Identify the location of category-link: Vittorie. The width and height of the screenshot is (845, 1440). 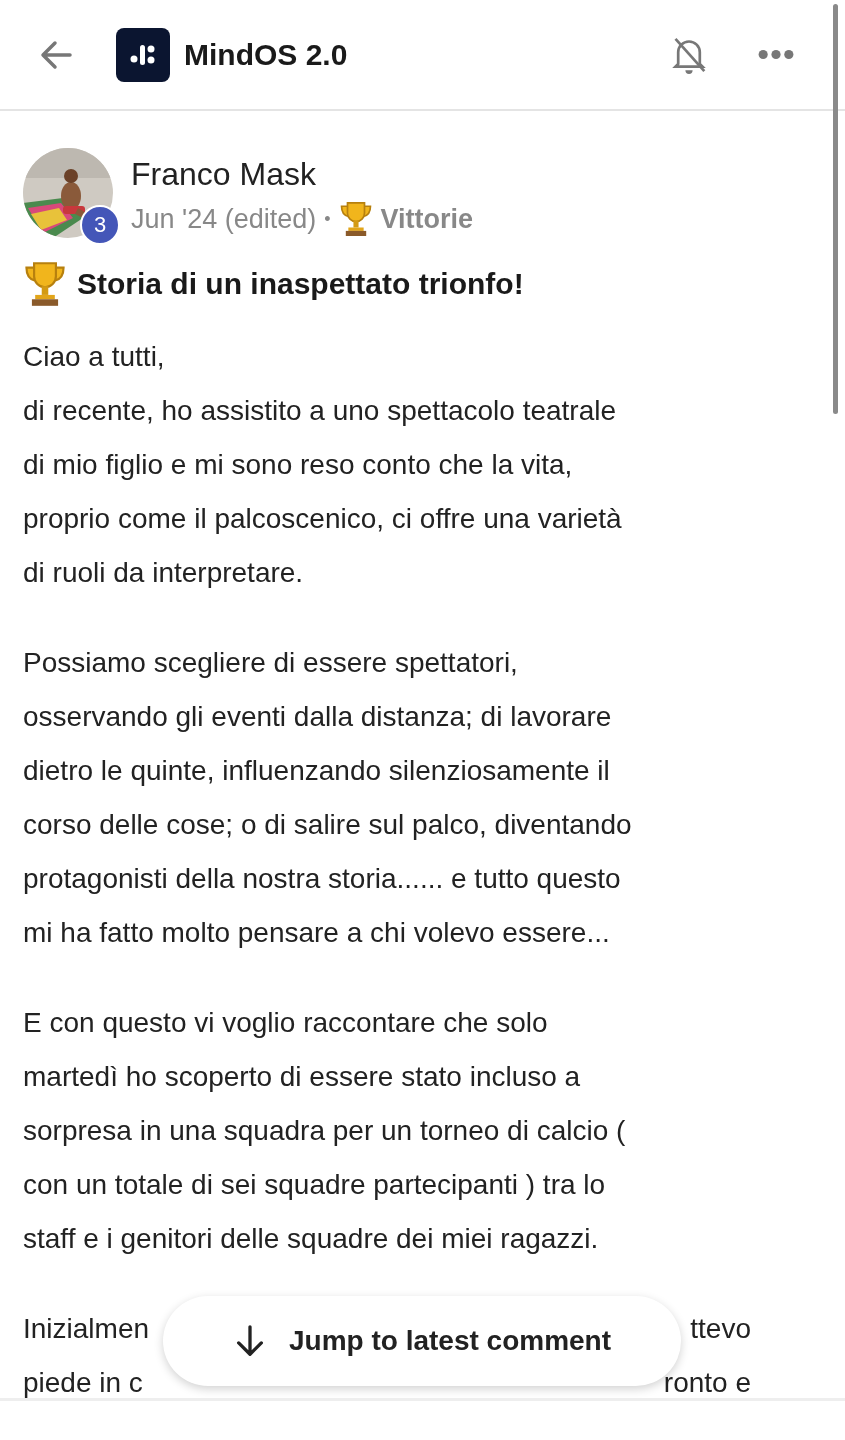
(427, 219).